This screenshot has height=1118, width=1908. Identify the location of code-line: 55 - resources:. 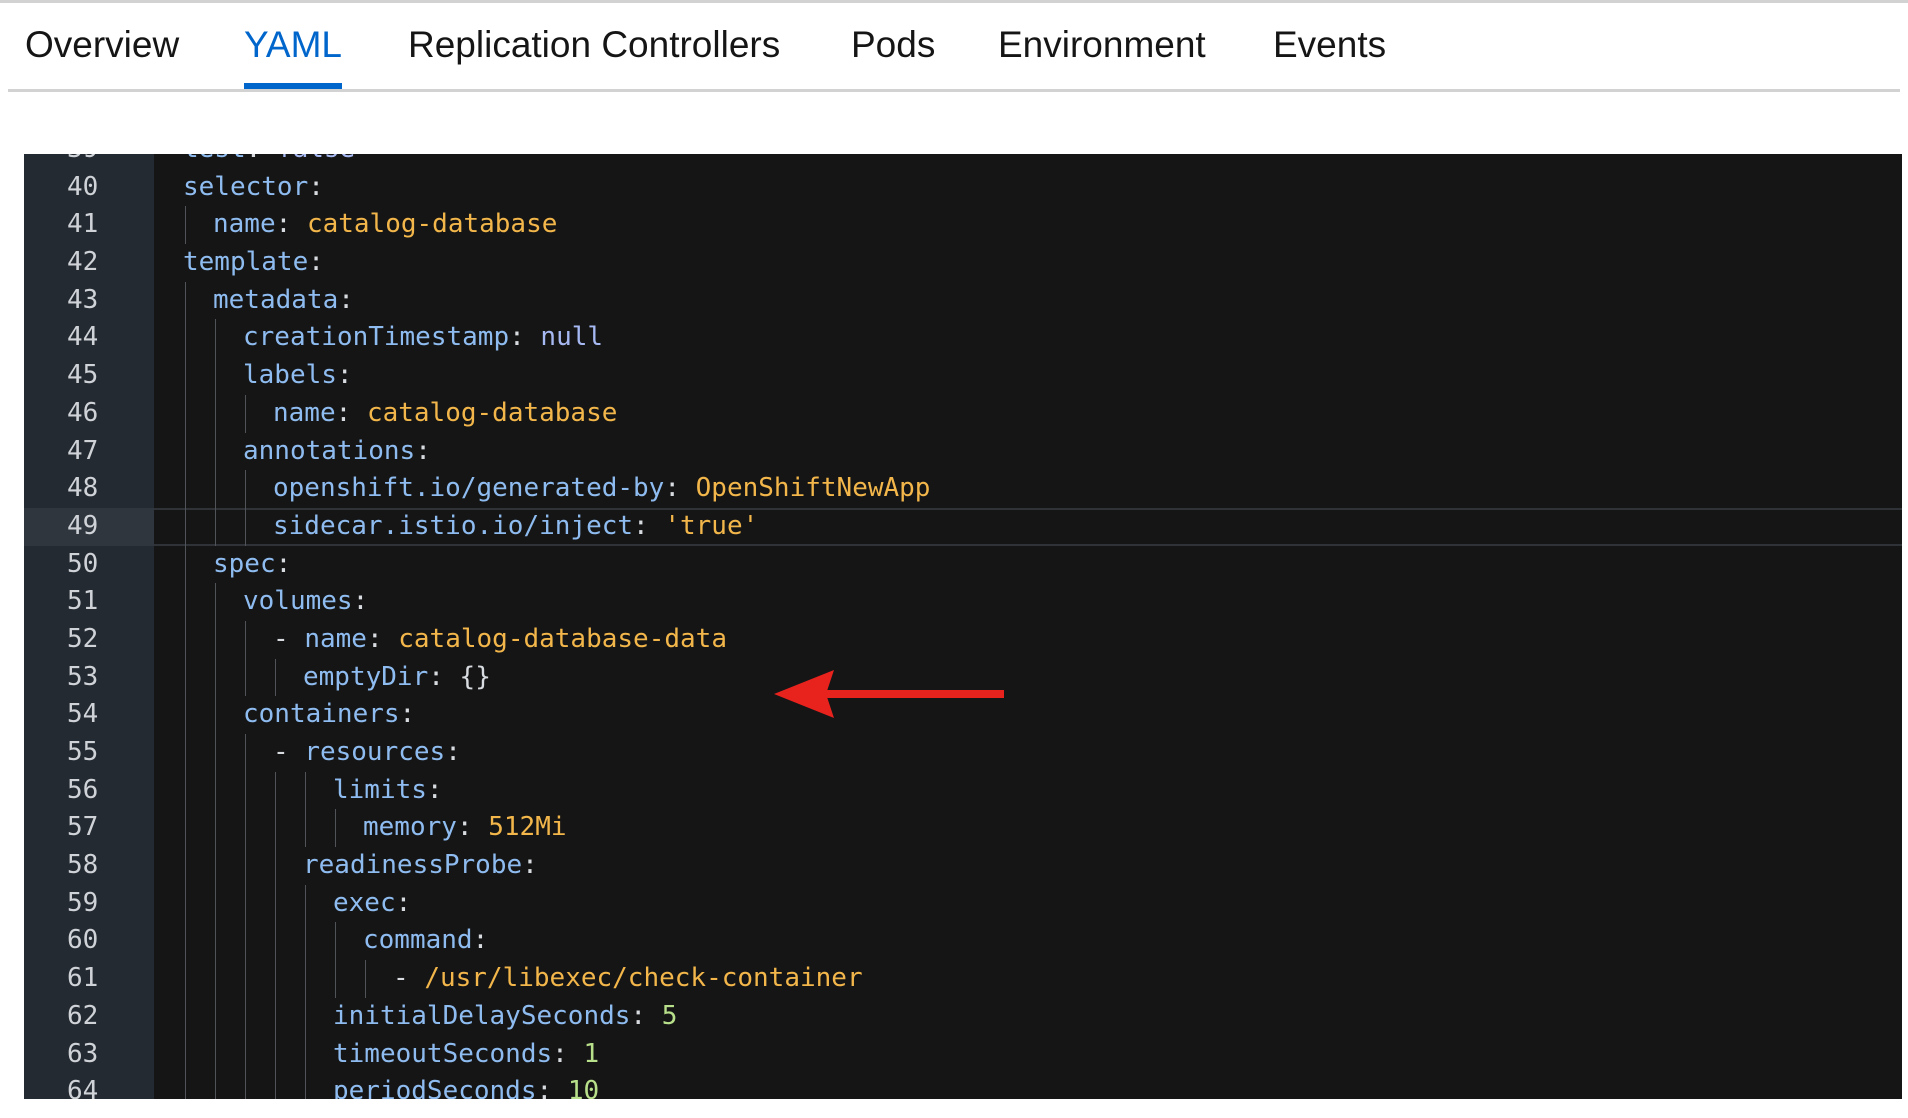
(963, 753).